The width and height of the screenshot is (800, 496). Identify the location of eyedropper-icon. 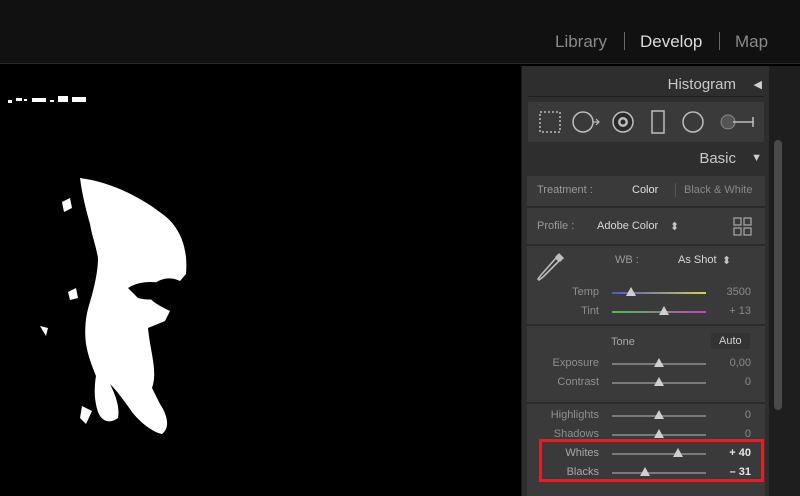
(551, 267).